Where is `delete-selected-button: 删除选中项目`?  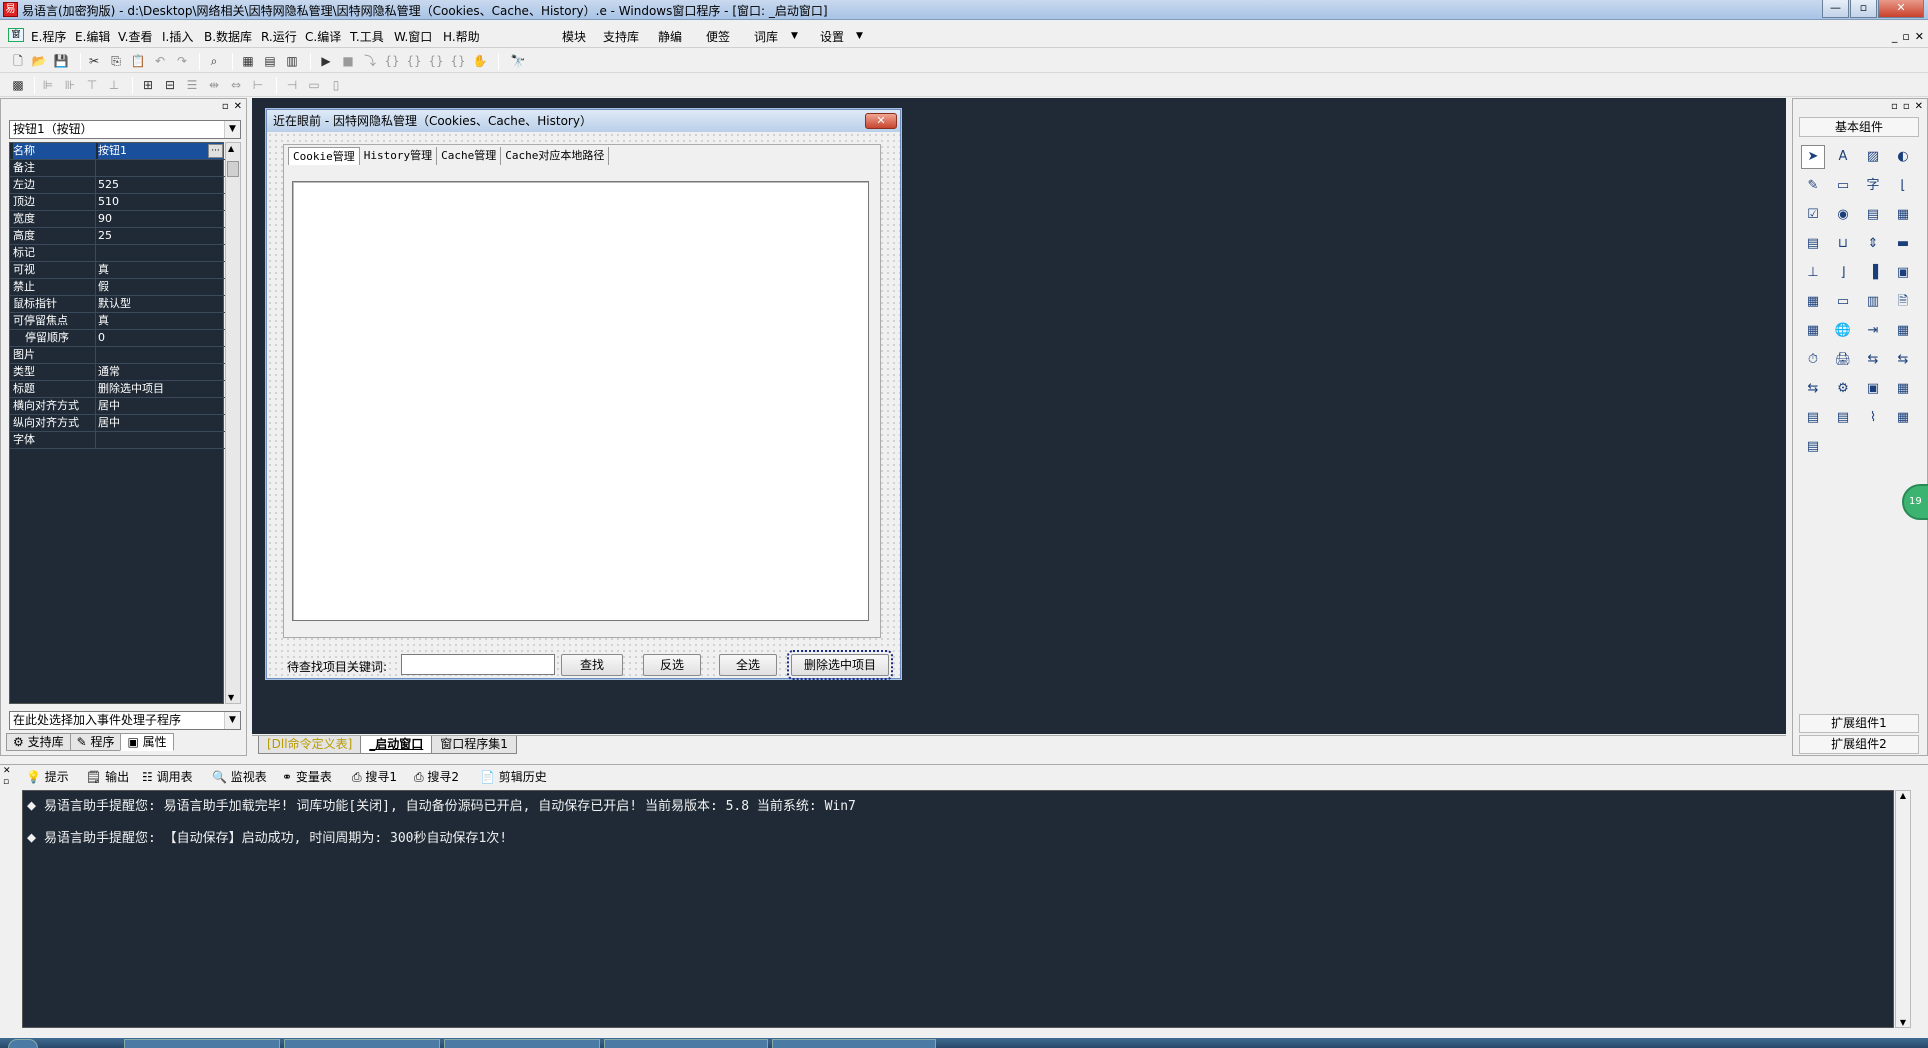 delete-selected-button: 删除选中项目 is located at coordinates (840, 665).